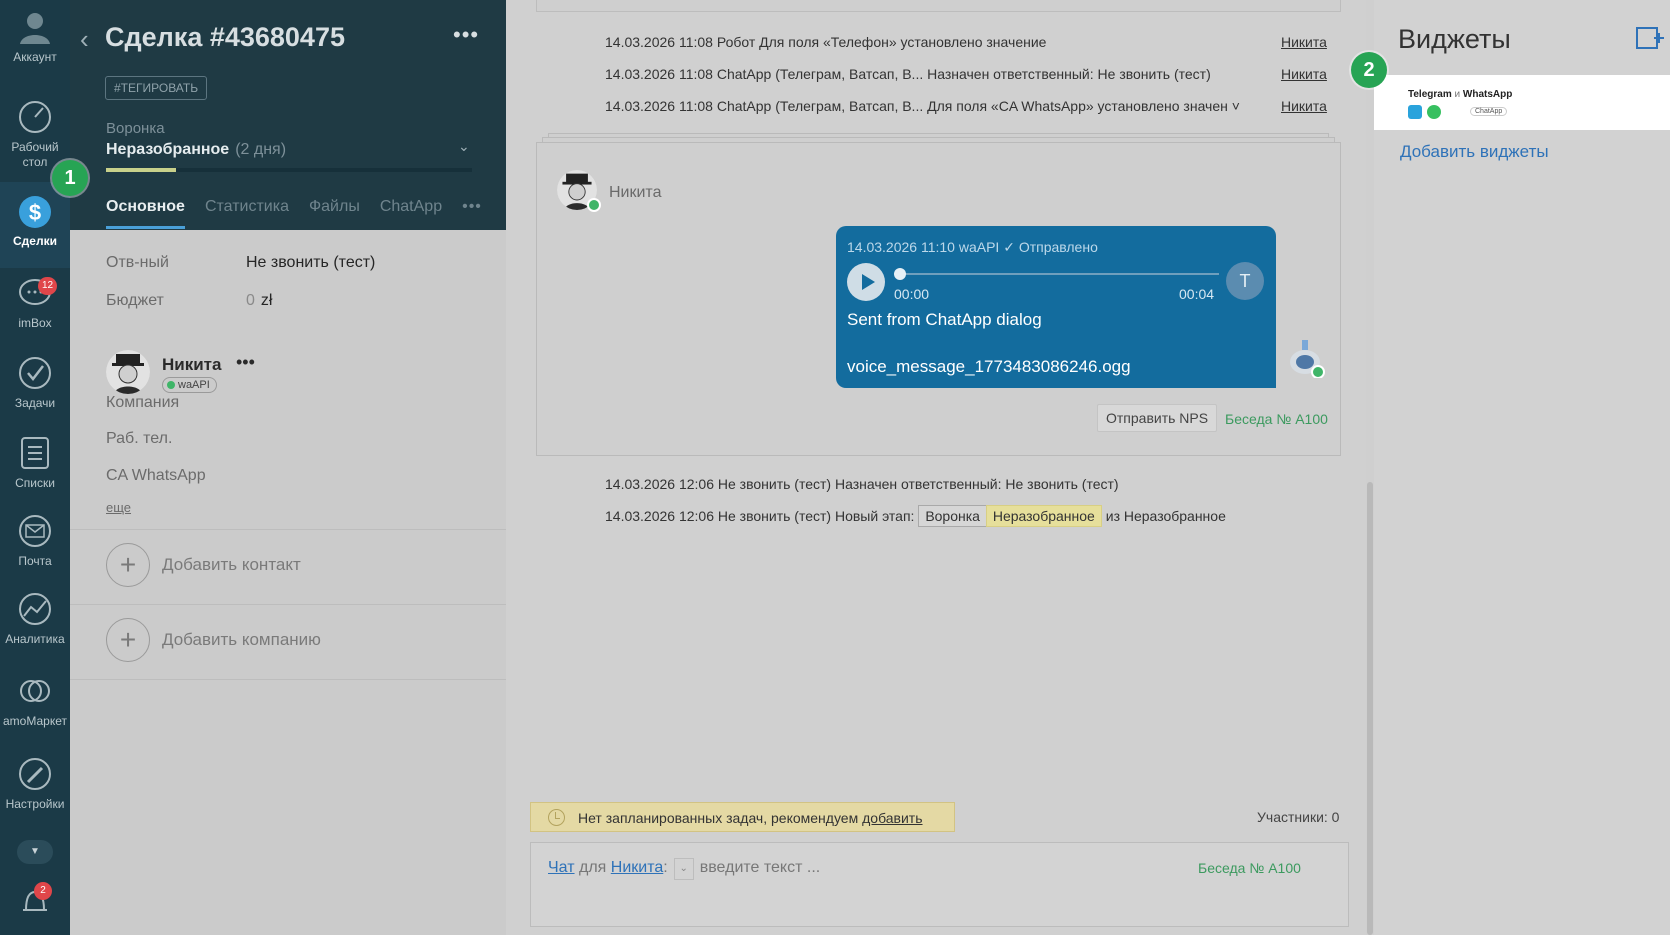 Image resolution: width=1670 pixels, height=935 pixels. I want to click on nav-lists: Списки, so click(35, 462).